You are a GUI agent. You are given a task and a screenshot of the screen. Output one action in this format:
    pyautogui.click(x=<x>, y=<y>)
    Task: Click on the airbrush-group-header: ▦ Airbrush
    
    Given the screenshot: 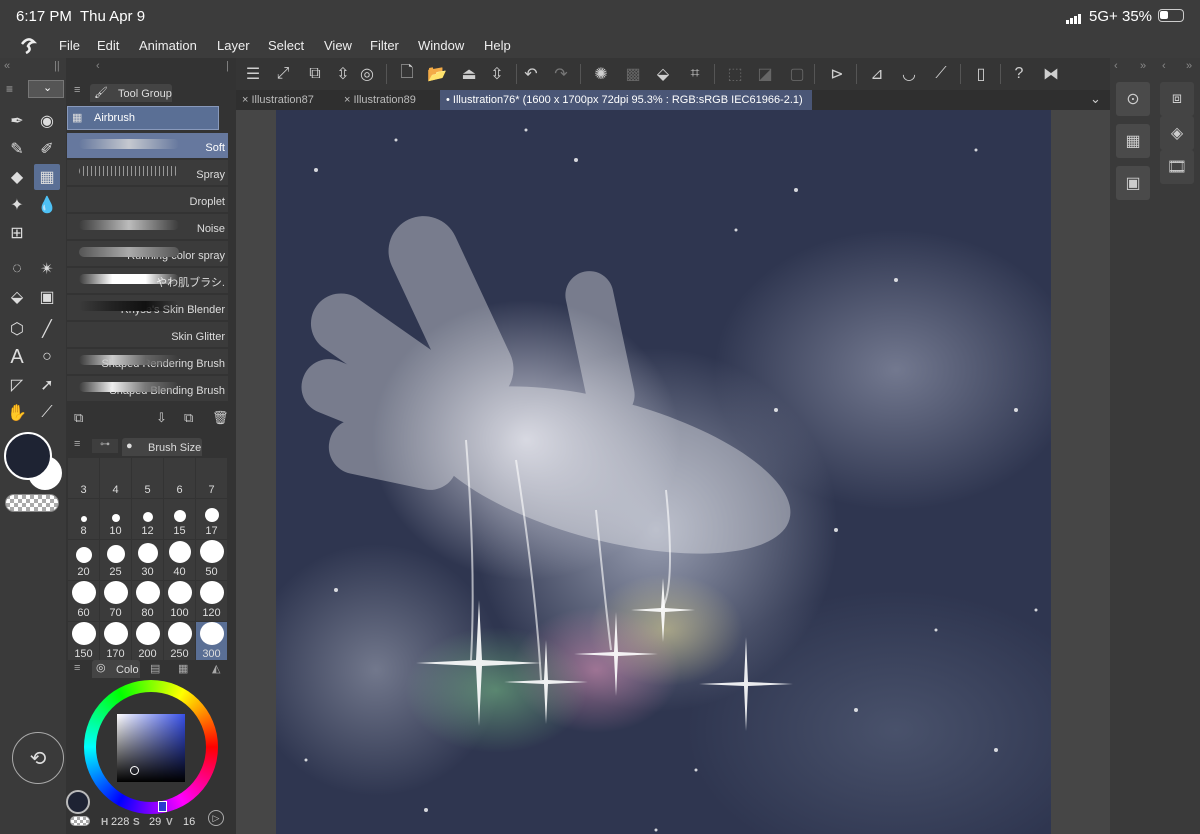 What is the action you would take?
    pyautogui.click(x=143, y=118)
    